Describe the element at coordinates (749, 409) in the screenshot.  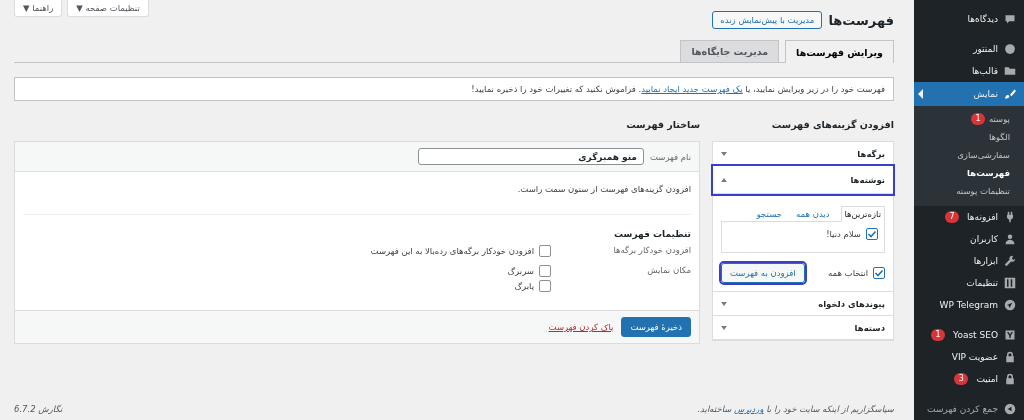
I see `link: وردپرس` at that location.